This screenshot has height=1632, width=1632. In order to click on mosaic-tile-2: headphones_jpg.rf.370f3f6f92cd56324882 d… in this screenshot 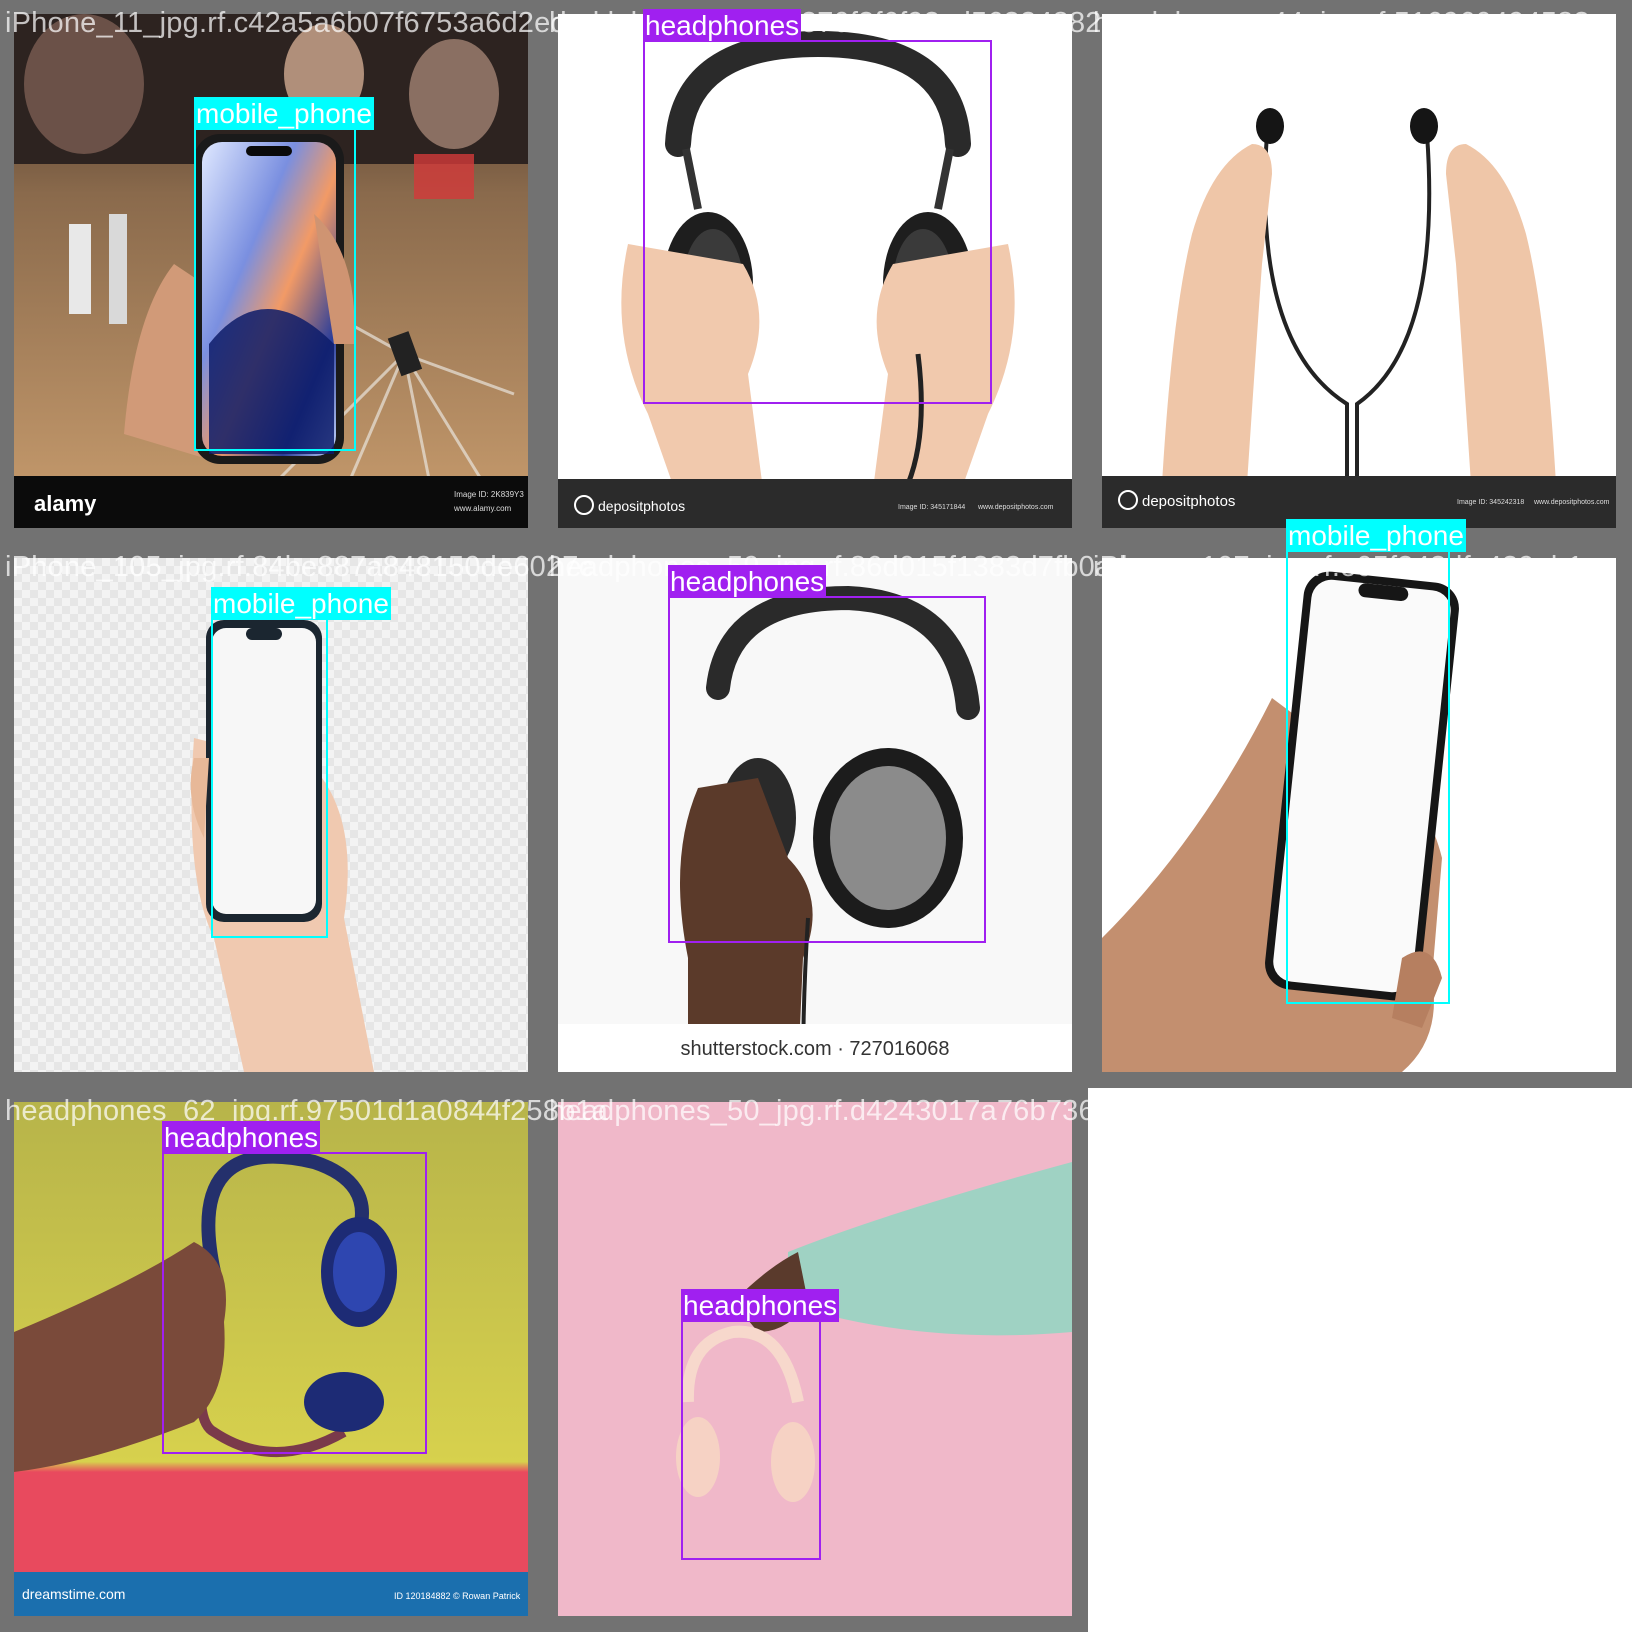, I will do `click(822, 272)`.